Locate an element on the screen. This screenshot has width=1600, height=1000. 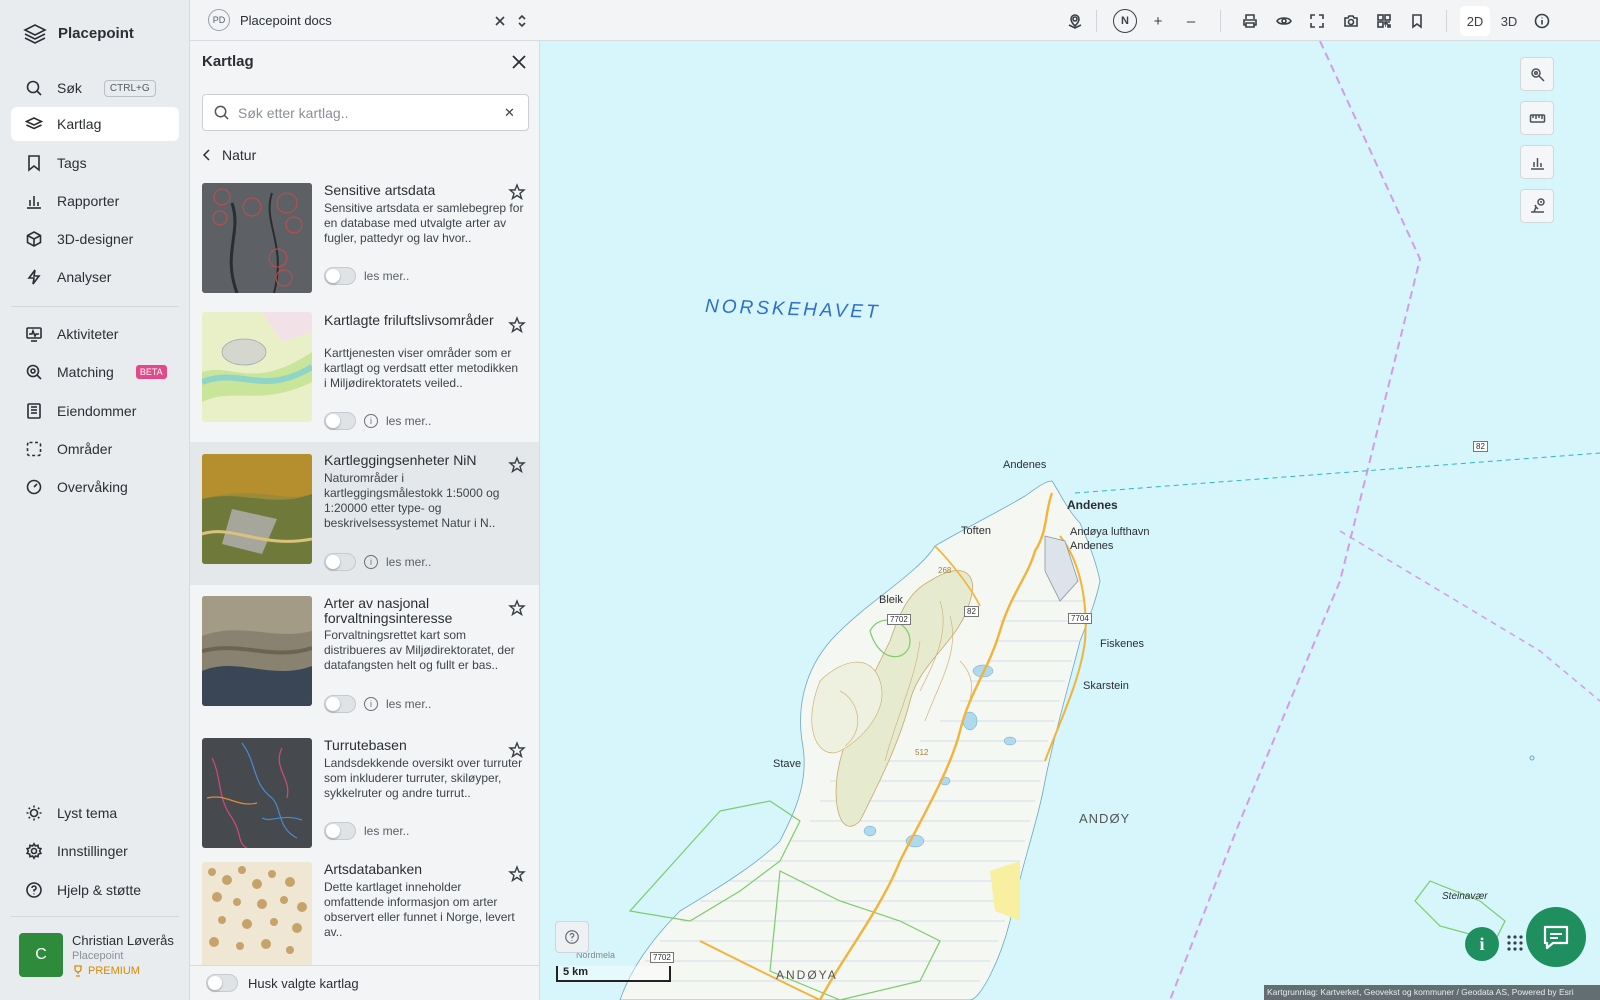
close-icon is located at coordinates (500, 21).